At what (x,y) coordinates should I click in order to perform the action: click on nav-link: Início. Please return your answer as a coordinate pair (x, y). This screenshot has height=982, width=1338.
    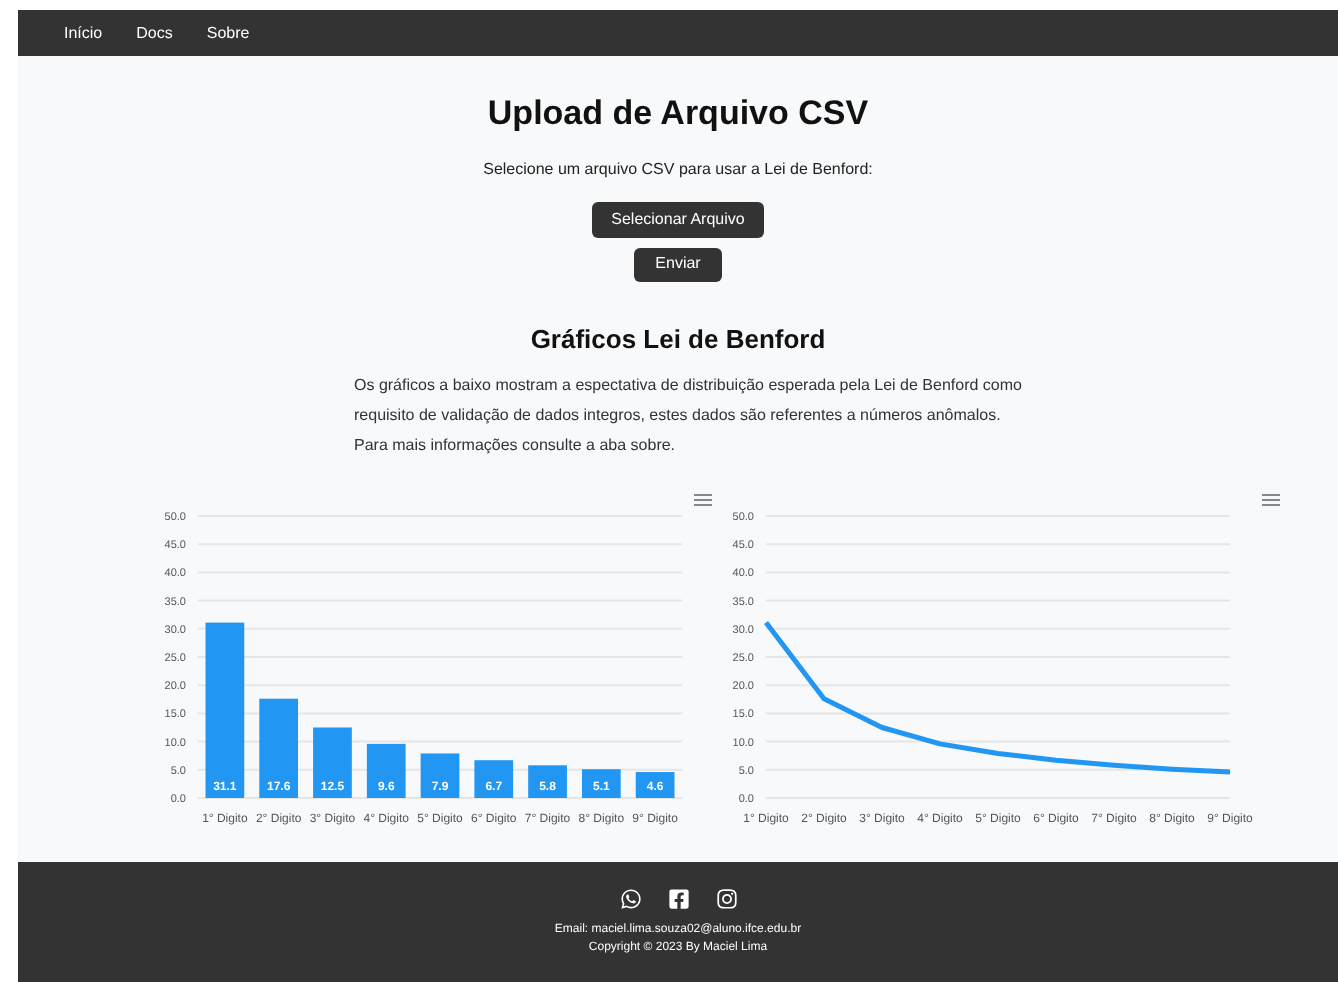
    Looking at the image, I should click on (83, 33).